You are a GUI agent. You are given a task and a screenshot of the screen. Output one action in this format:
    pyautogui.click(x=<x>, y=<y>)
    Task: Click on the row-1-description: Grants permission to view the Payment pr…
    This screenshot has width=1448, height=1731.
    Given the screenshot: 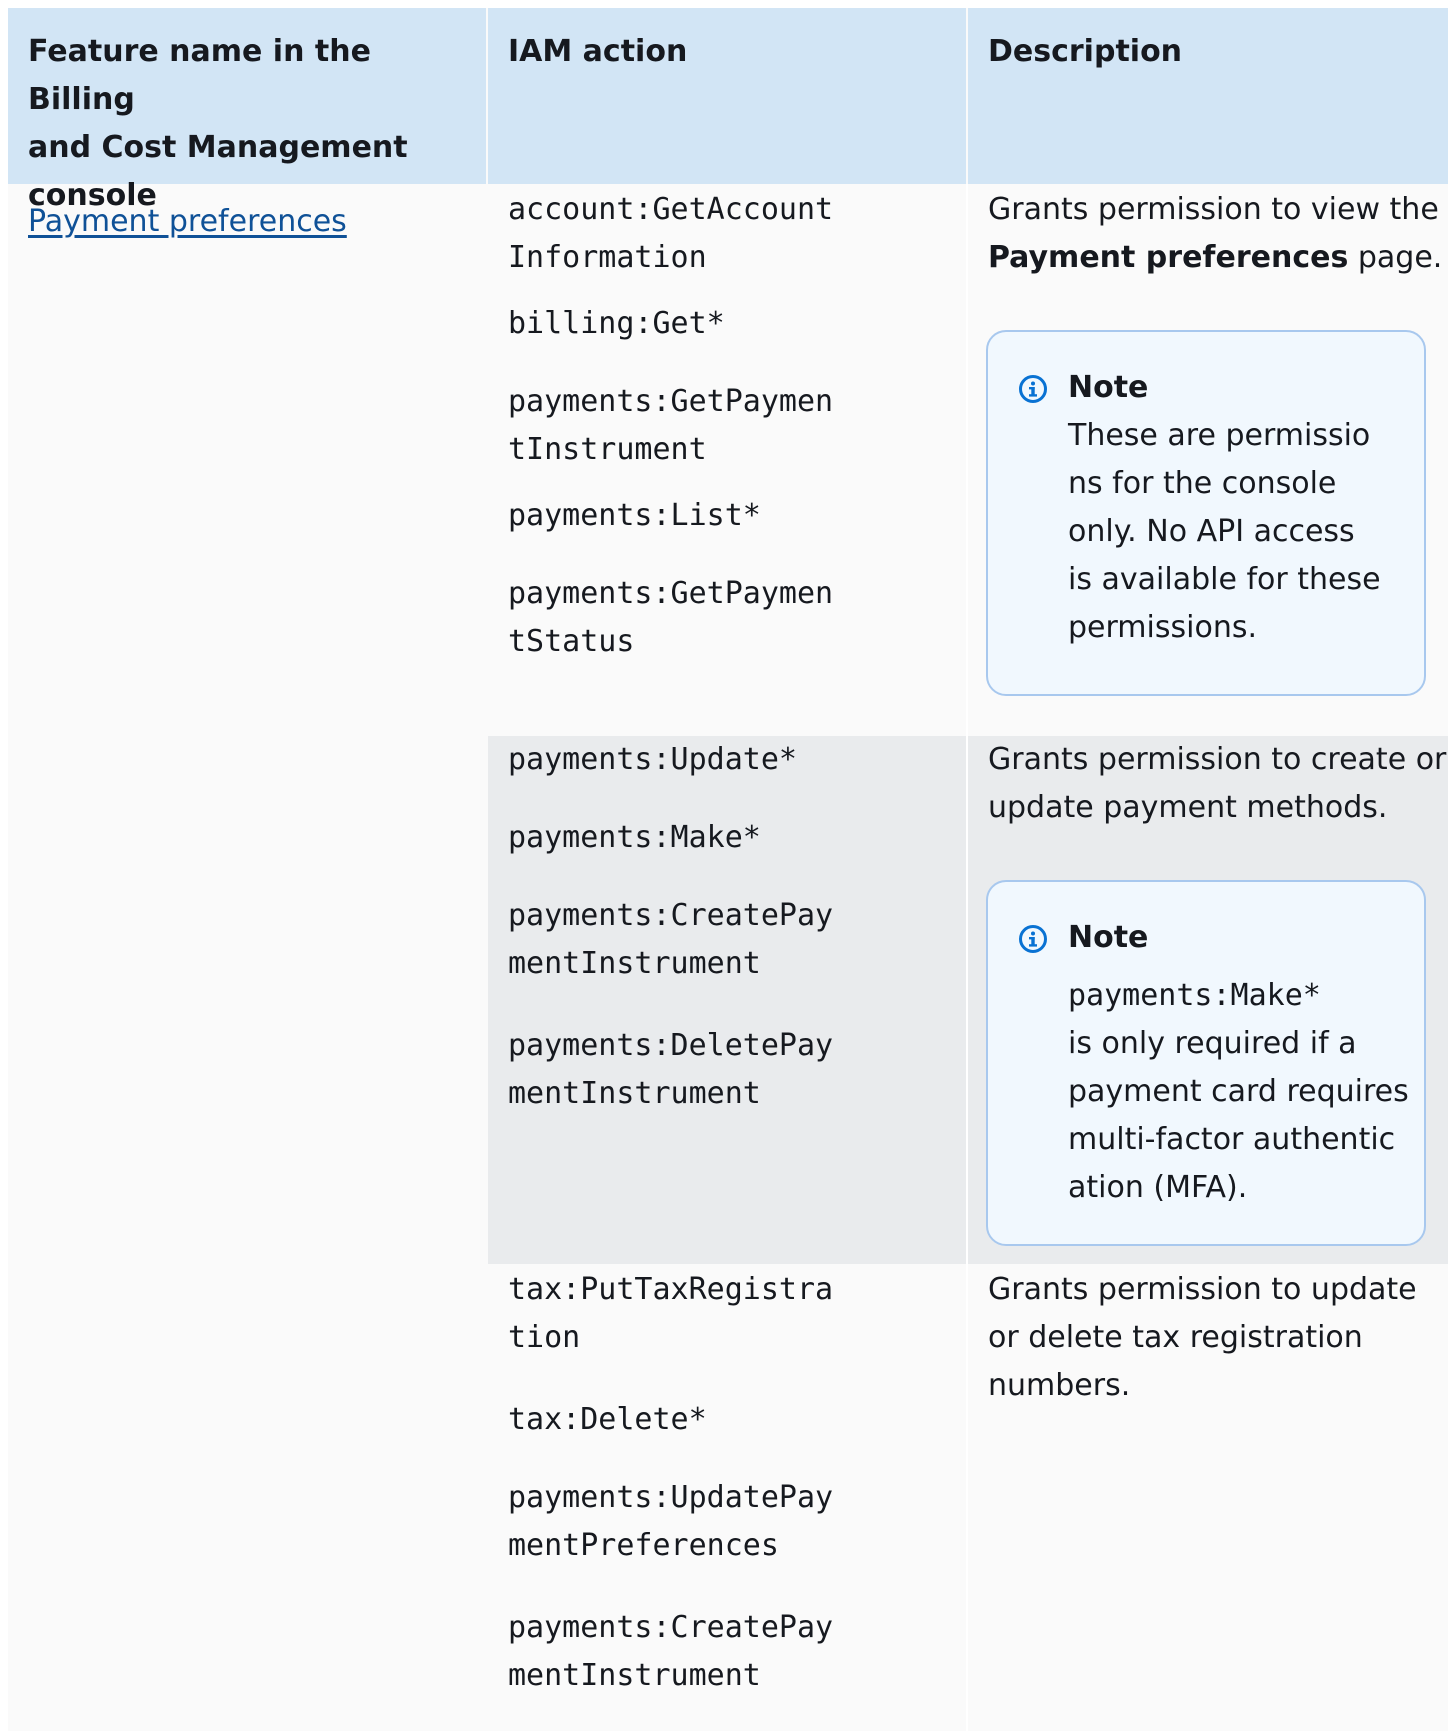 What is the action you would take?
    pyautogui.click(x=1215, y=234)
    